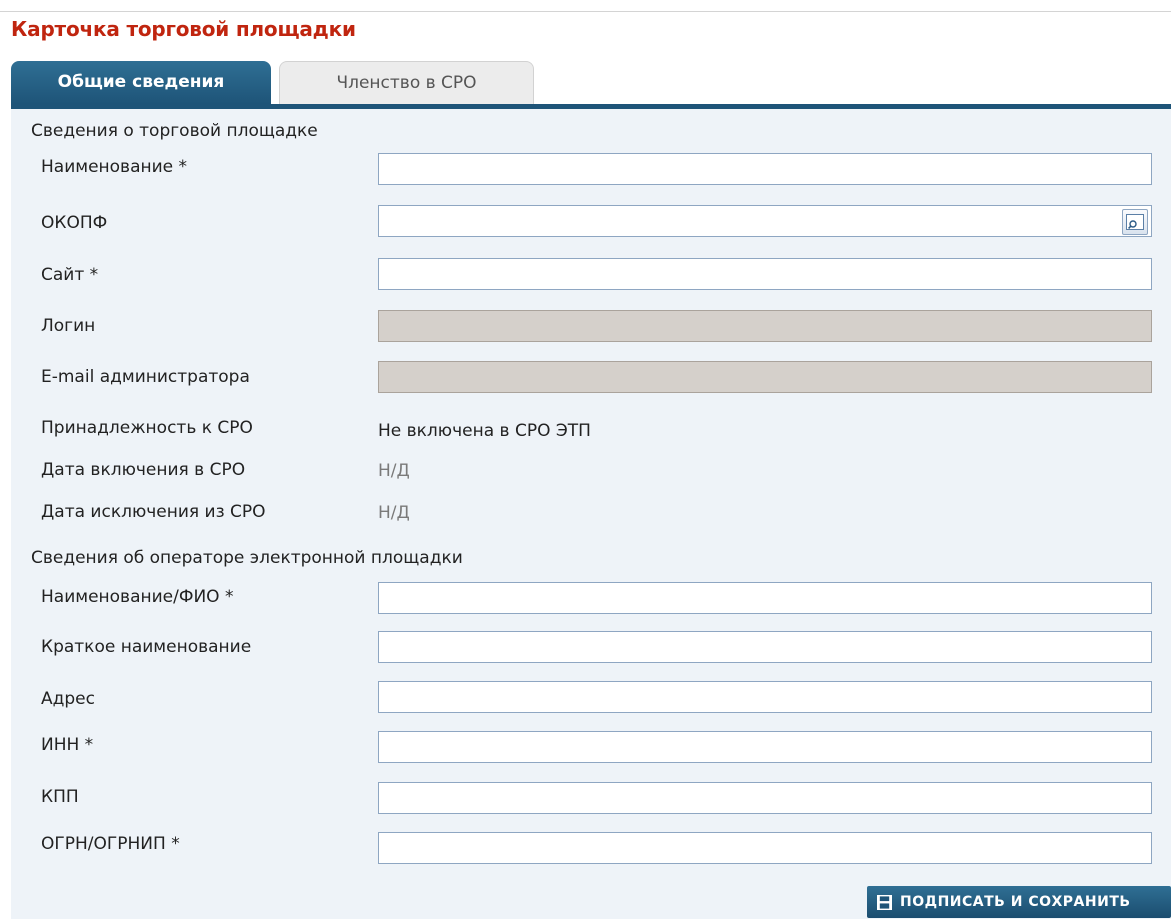 This screenshot has width=1171, height=919. What do you see at coordinates (68, 699) in the screenshot?
I see `operator-address-label: Адрес` at bounding box center [68, 699].